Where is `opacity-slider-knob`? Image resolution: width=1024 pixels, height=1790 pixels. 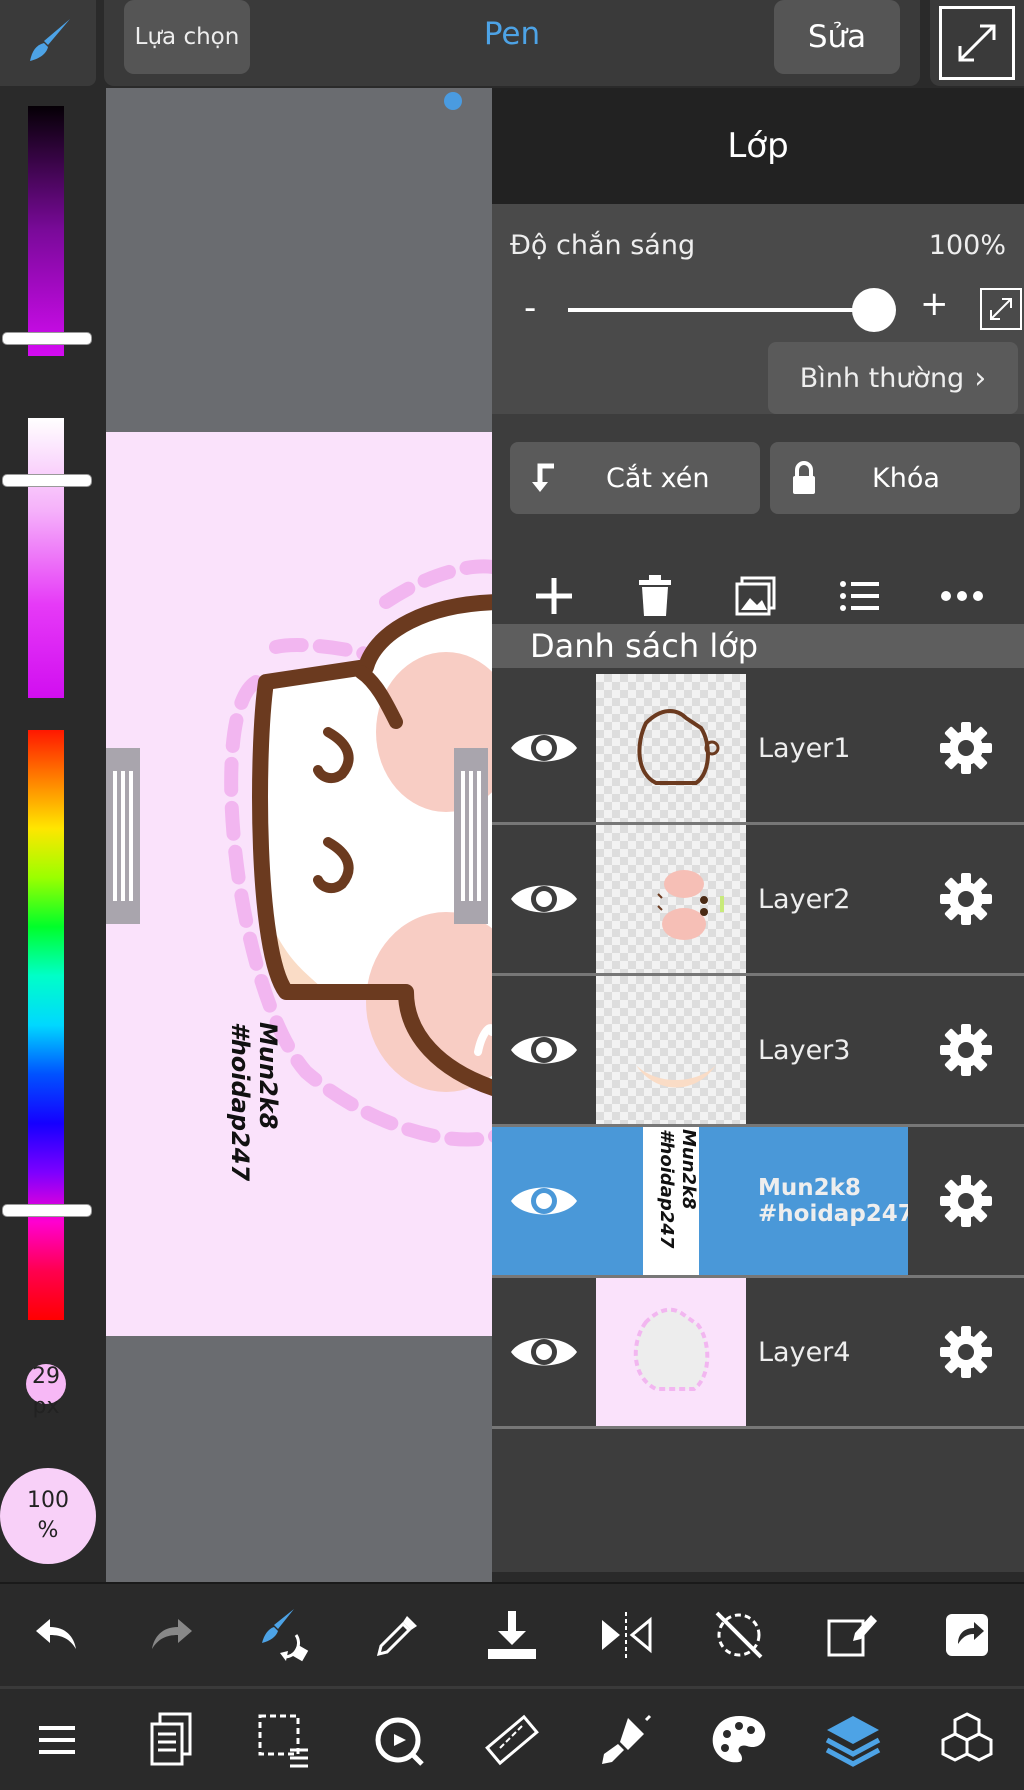 opacity-slider-knob is located at coordinates (874, 310).